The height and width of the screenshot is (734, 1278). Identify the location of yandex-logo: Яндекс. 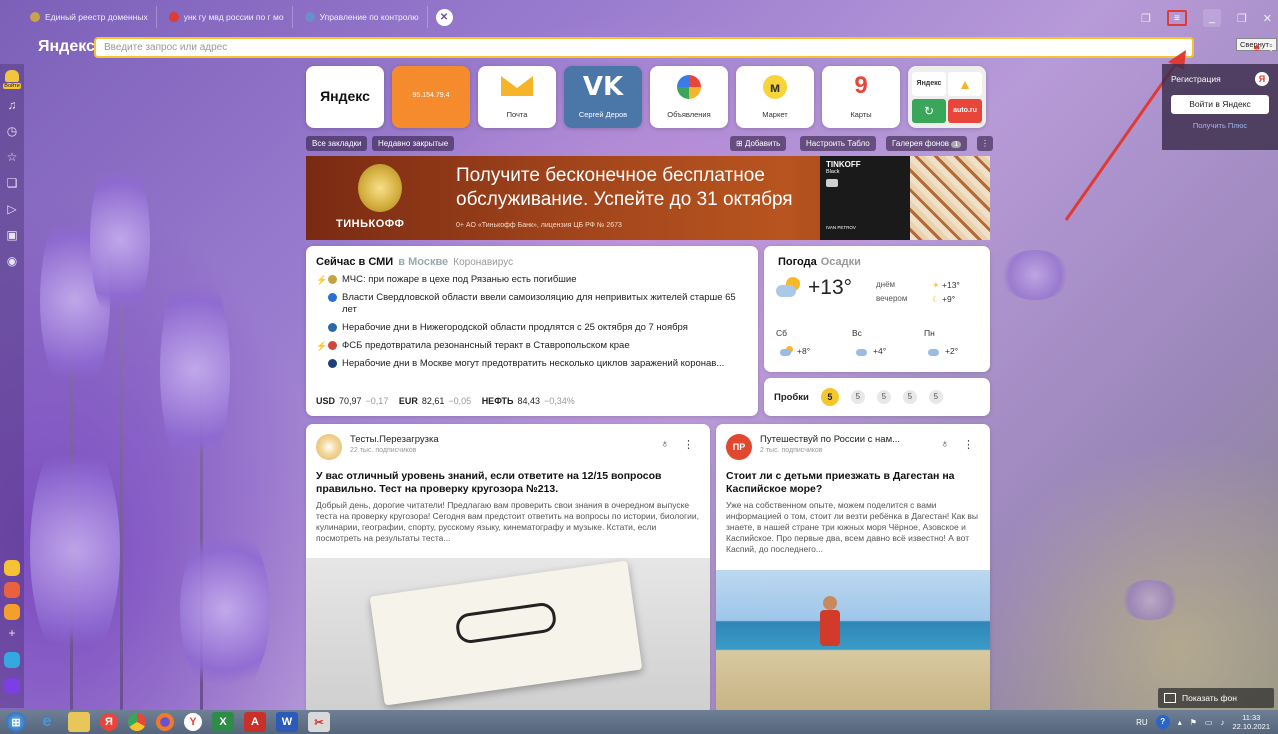
(66, 47).